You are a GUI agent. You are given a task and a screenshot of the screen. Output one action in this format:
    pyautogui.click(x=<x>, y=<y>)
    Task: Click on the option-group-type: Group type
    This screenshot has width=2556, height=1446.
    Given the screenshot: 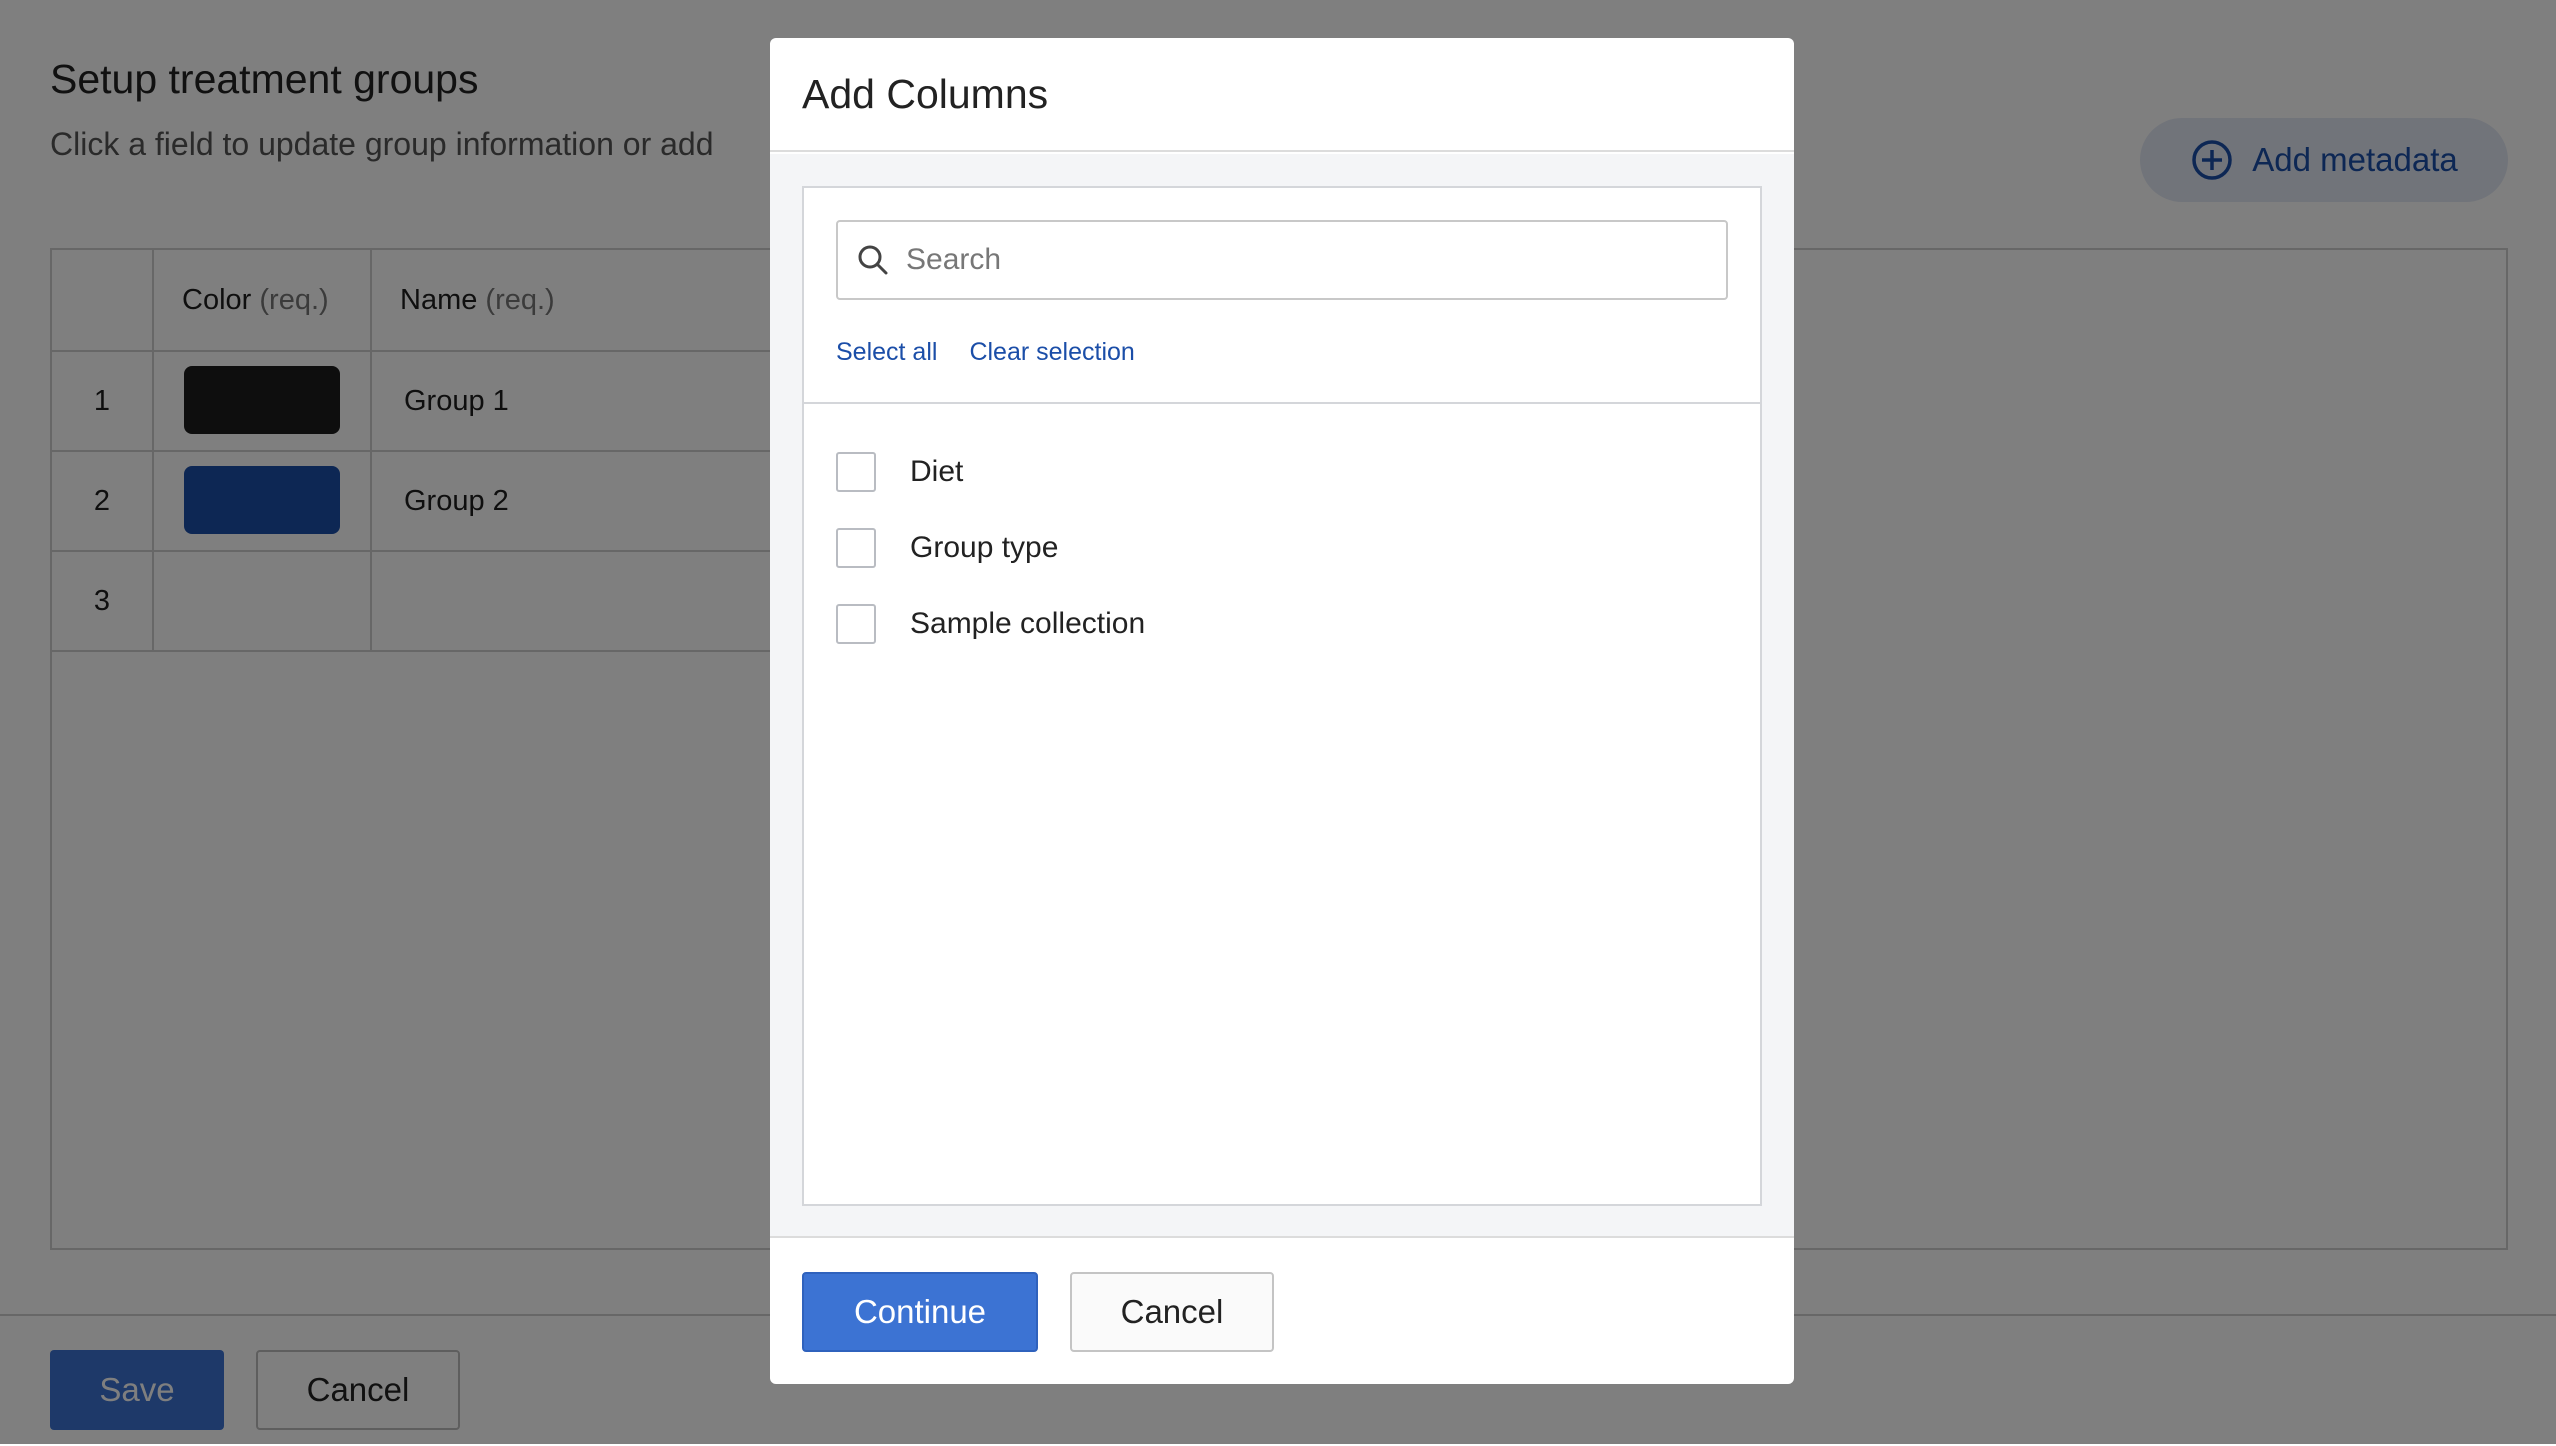 What is the action you would take?
    pyautogui.click(x=990, y=548)
    